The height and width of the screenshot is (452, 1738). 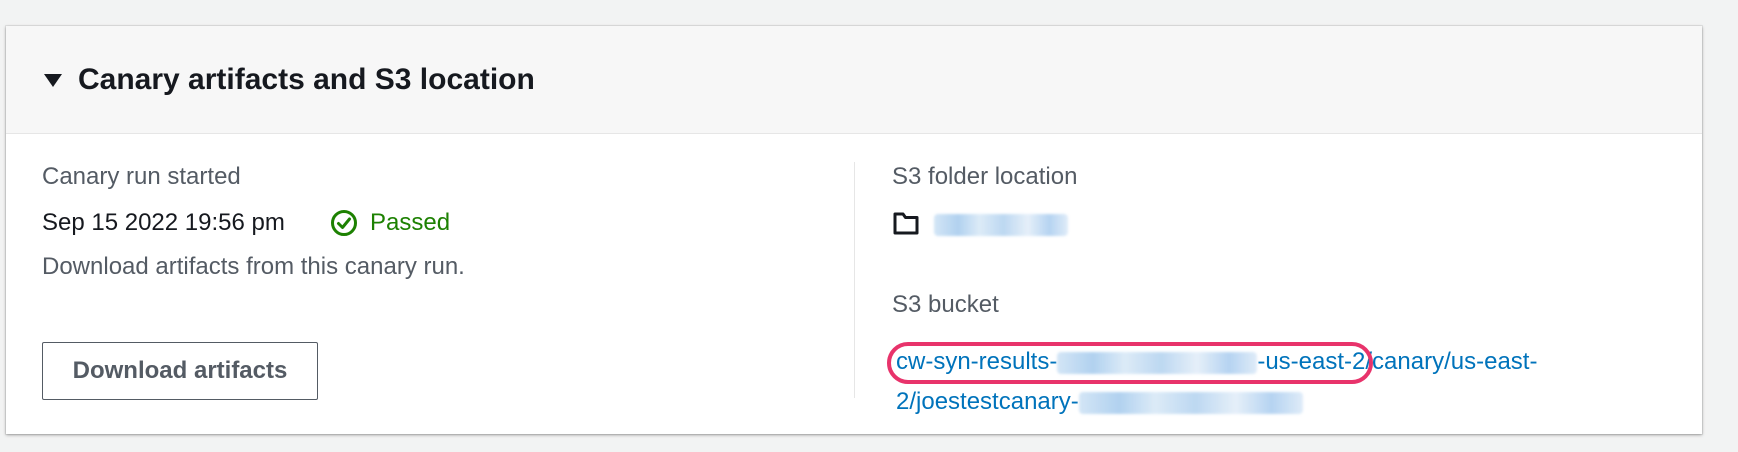 I want to click on run-started-label: Canary run started, so click(x=141, y=176).